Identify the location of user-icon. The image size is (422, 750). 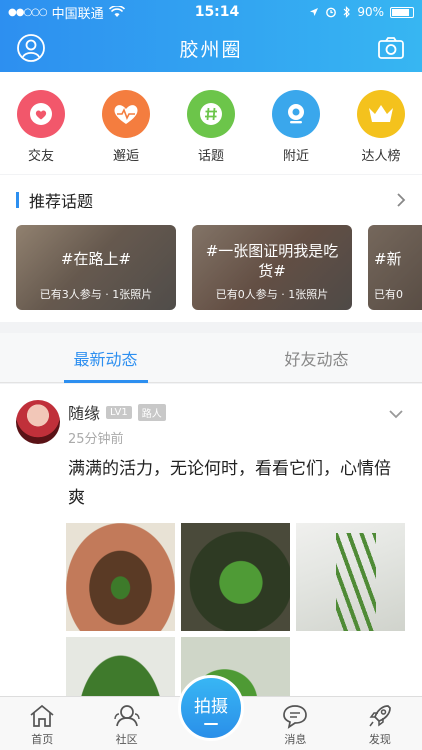
(31, 48).